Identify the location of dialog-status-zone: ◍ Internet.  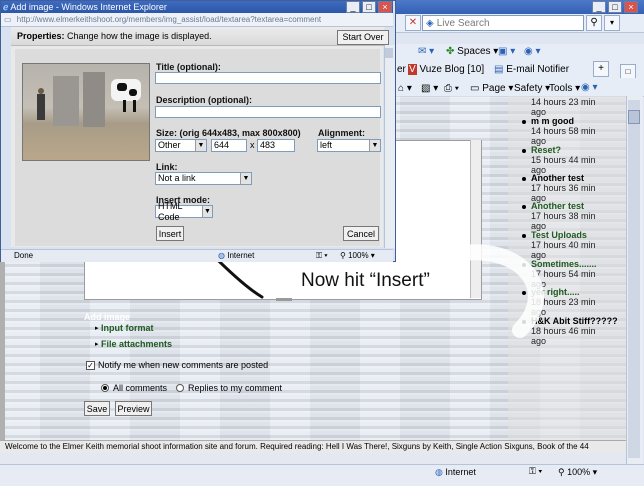
(236, 255).